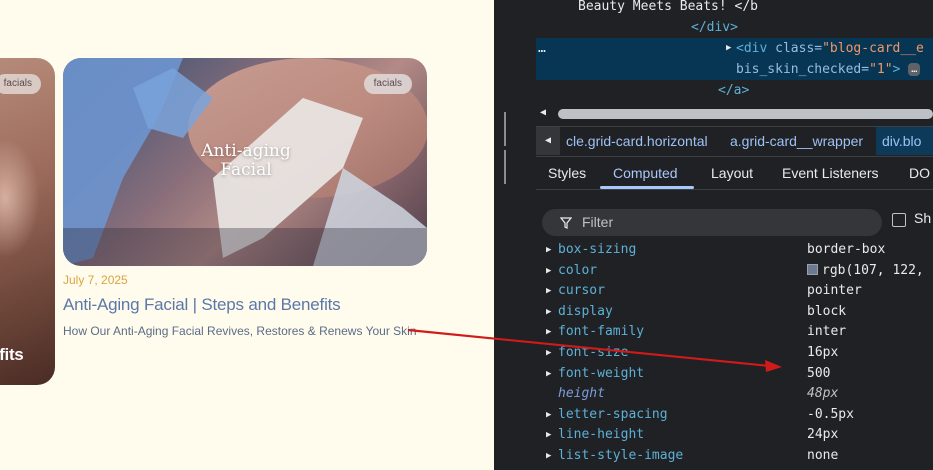  I want to click on property-value-text: pointer, so click(834, 291).